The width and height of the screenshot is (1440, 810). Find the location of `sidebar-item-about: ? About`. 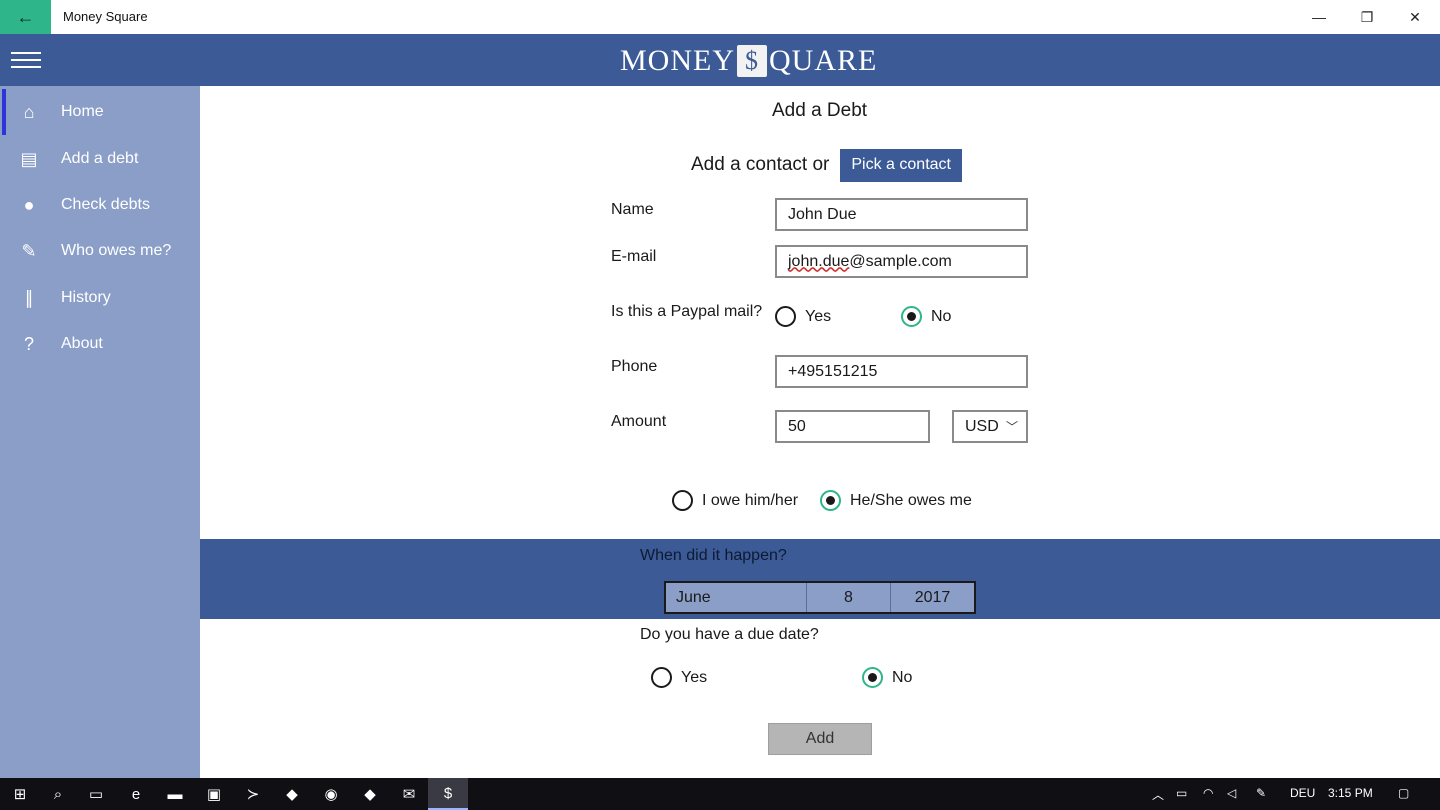

sidebar-item-about: ? About is located at coordinates (100, 344).